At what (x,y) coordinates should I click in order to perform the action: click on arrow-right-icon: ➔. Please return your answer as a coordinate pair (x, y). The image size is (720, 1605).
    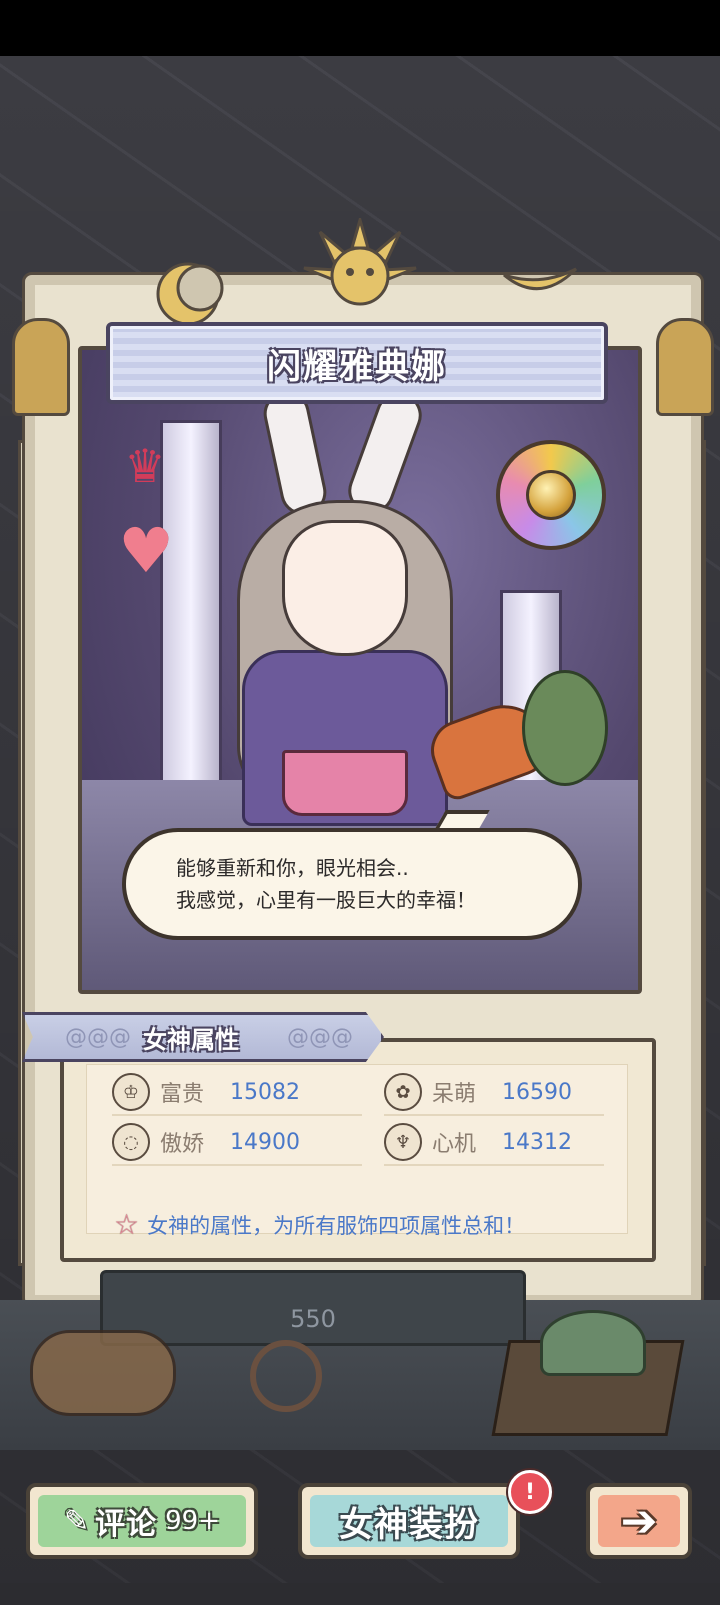
    Looking at the image, I should click on (639, 1521).